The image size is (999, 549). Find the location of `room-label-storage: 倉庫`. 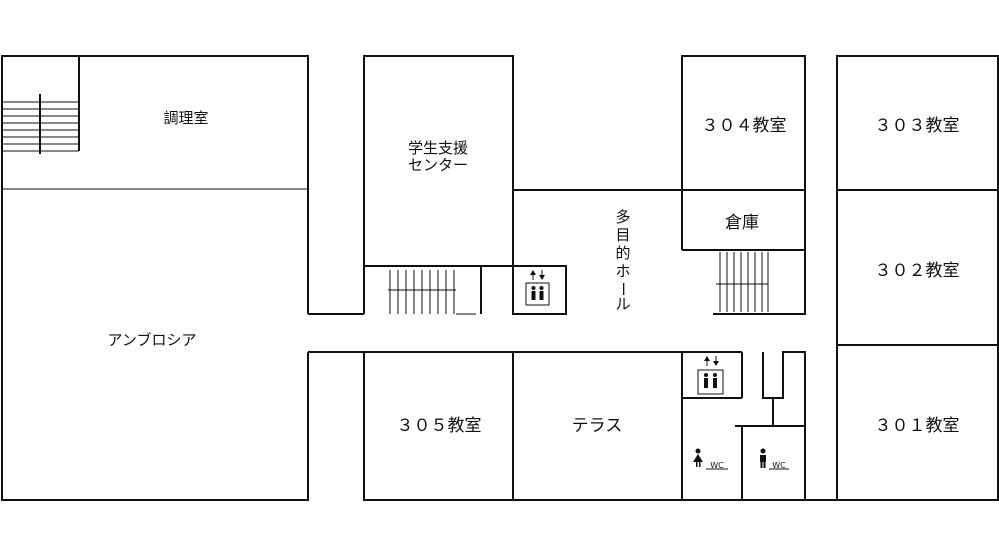

room-label-storage: 倉庫 is located at coordinates (742, 223).